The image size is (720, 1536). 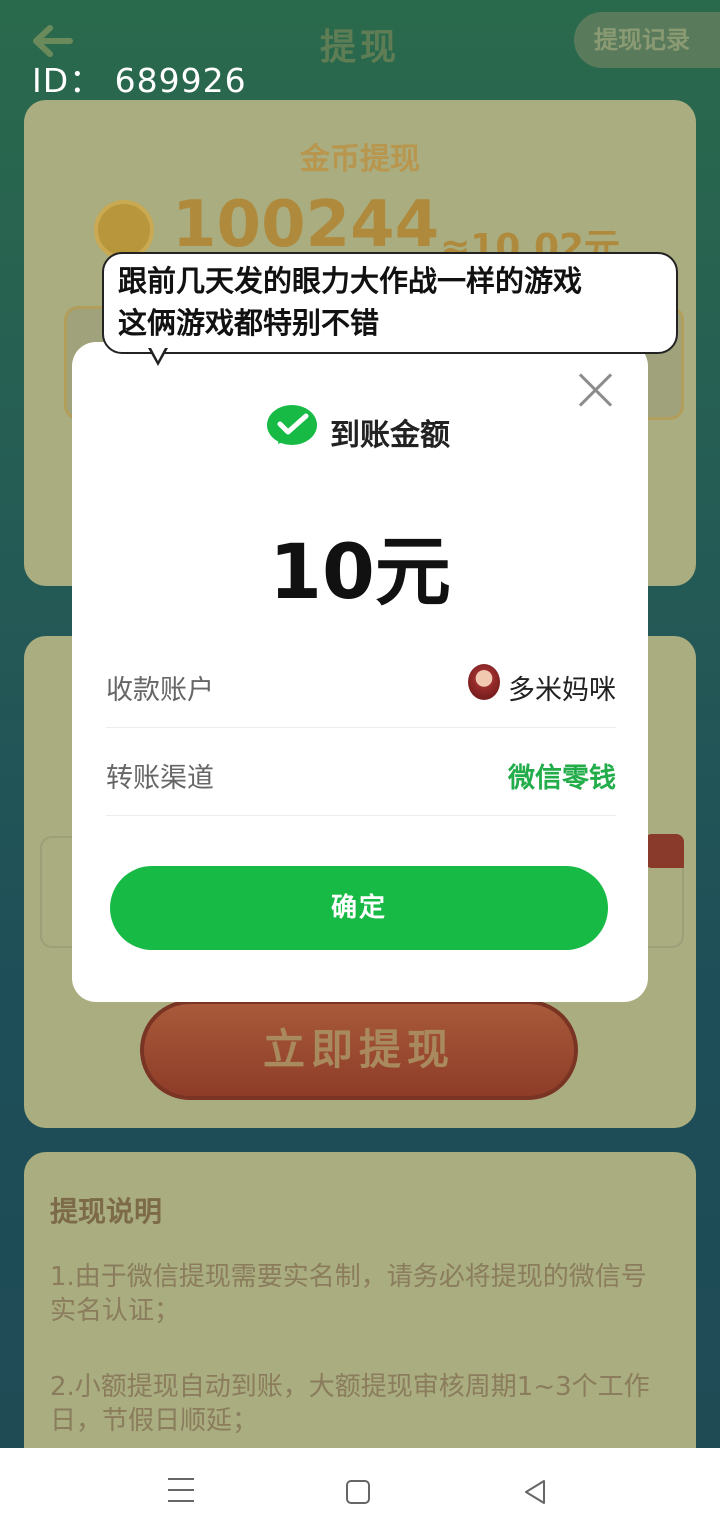 What do you see at coordinates (350, 1404) in the screenshot?
I see `note-item: 2.小额提现自动到账，大额提现审核周期1~3个工作日，节假日顺延；` at bounding box center [350, 1404].